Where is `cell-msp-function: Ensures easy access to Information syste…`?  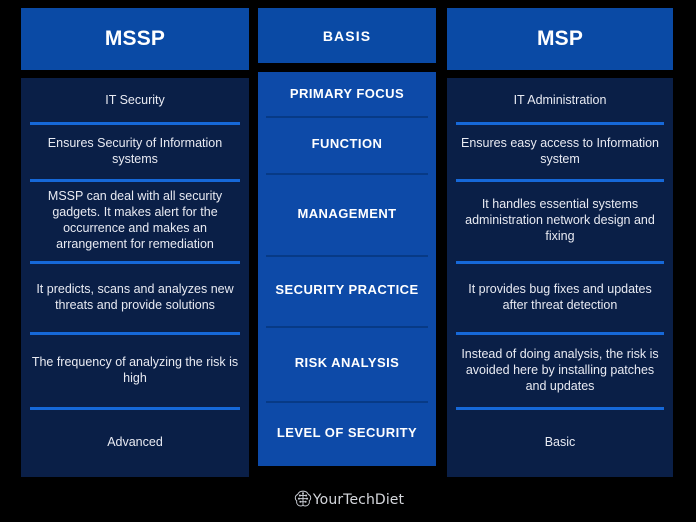 cell-msp-function: Ensures easy access to Information syste… is located at coordinates (559, 150).